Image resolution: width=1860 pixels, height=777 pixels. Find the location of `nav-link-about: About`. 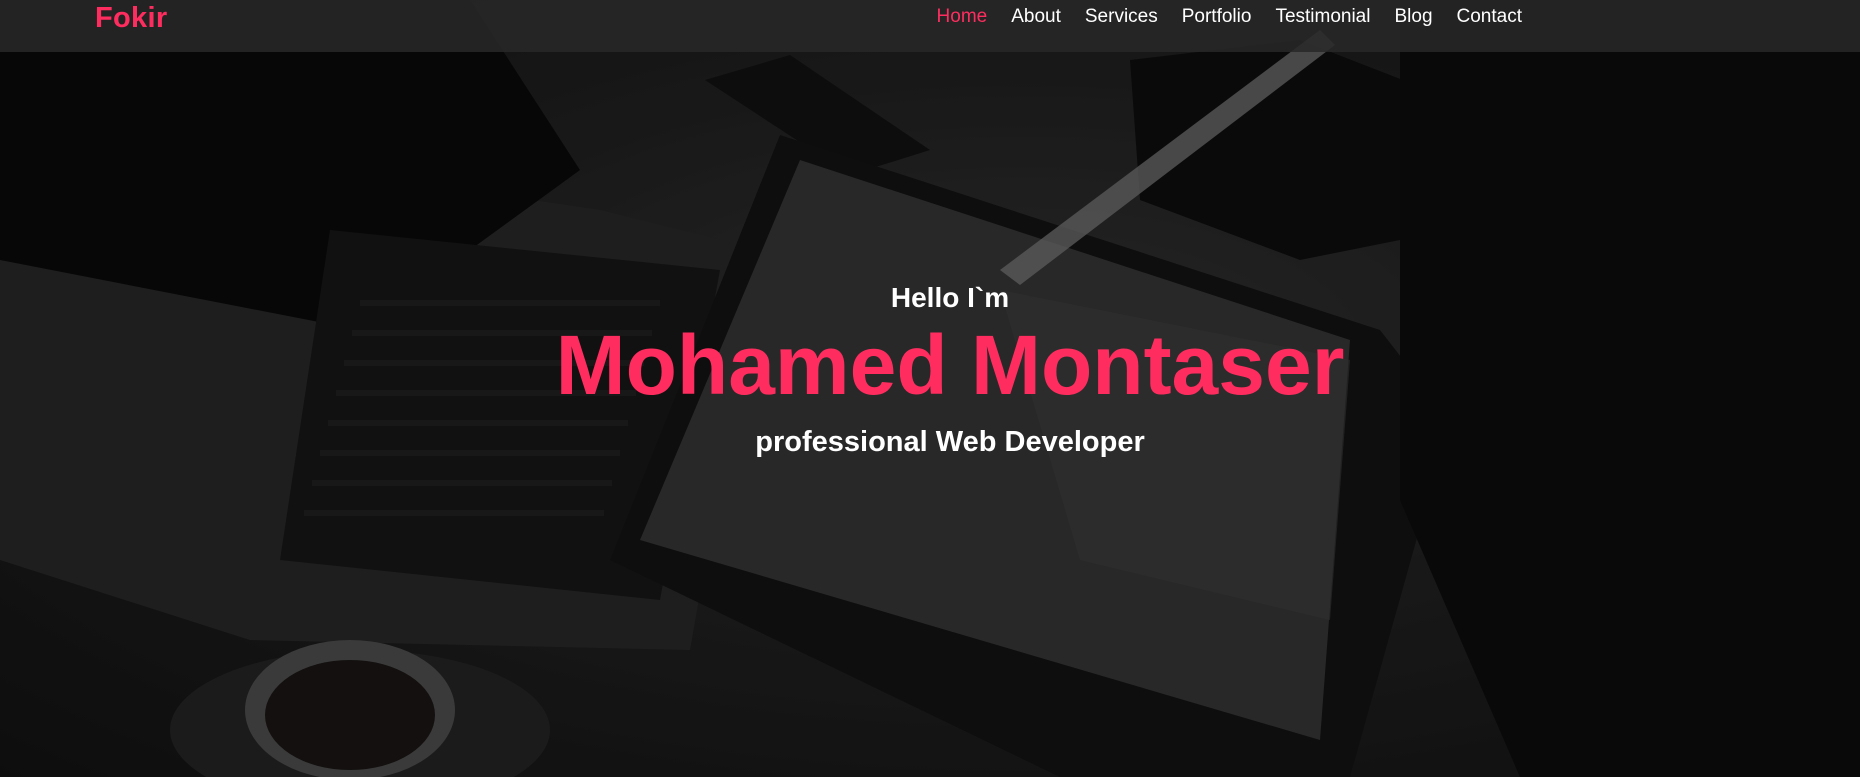

nav-link-about: About is located at coordinates (1036, 16).